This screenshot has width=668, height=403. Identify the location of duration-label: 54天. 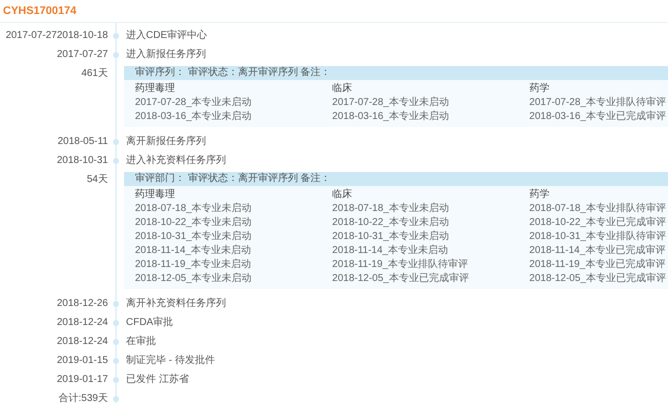
(97, 180).